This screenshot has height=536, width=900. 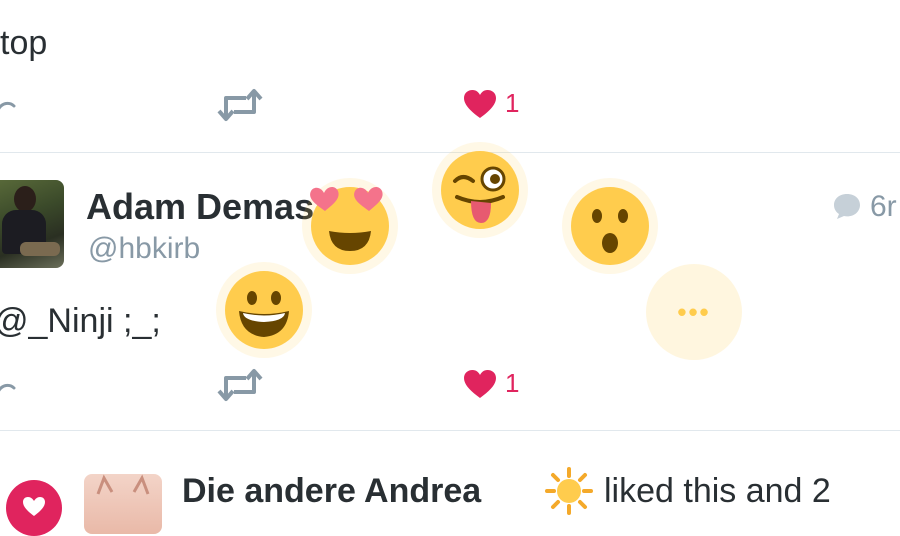 I want to click on reaction-heart-eyes-face, so click(x=350, y=226).